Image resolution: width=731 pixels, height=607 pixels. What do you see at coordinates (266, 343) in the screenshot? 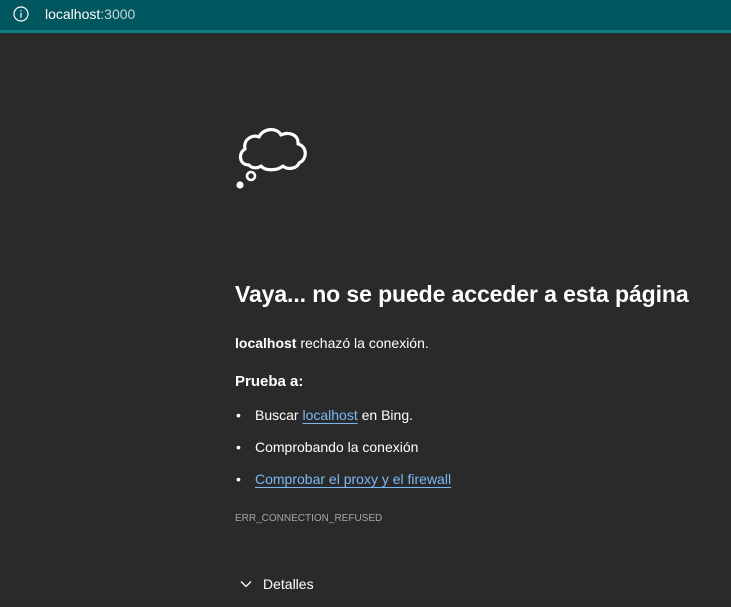
I see `refused-host: localhost` at bounding box center [266, 343].